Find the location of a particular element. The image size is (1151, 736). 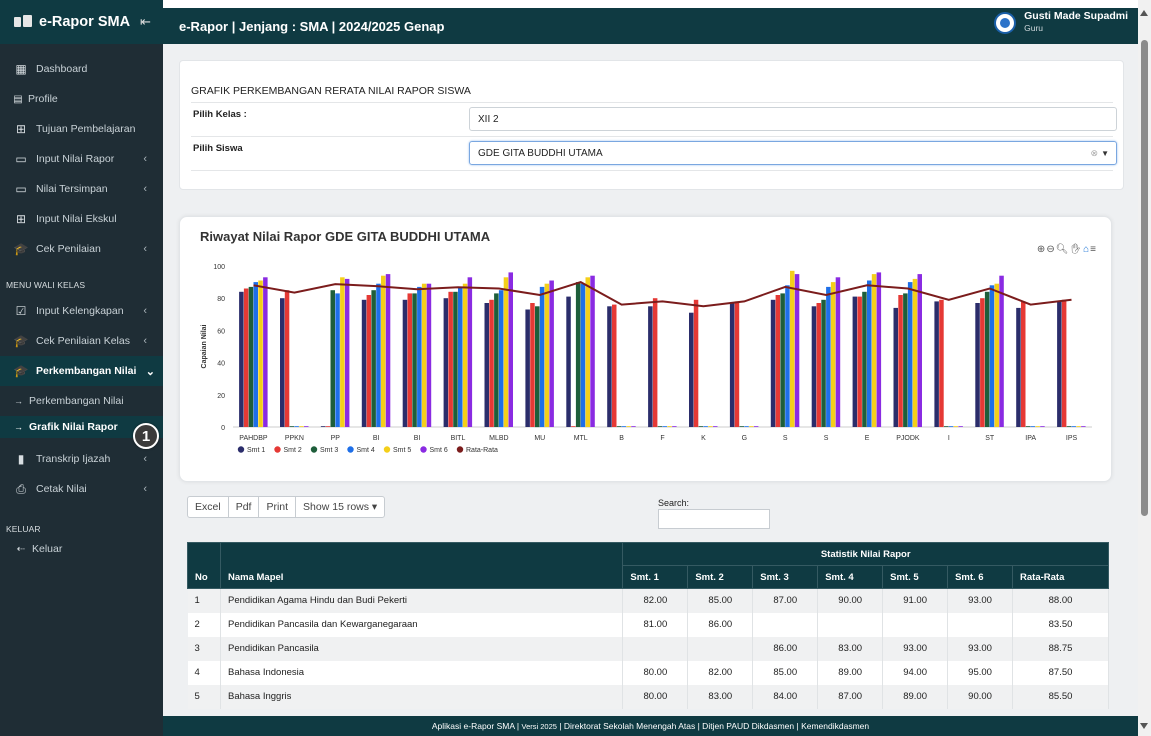

kelas-value: XII 2 is located at coordinates (488, 119).